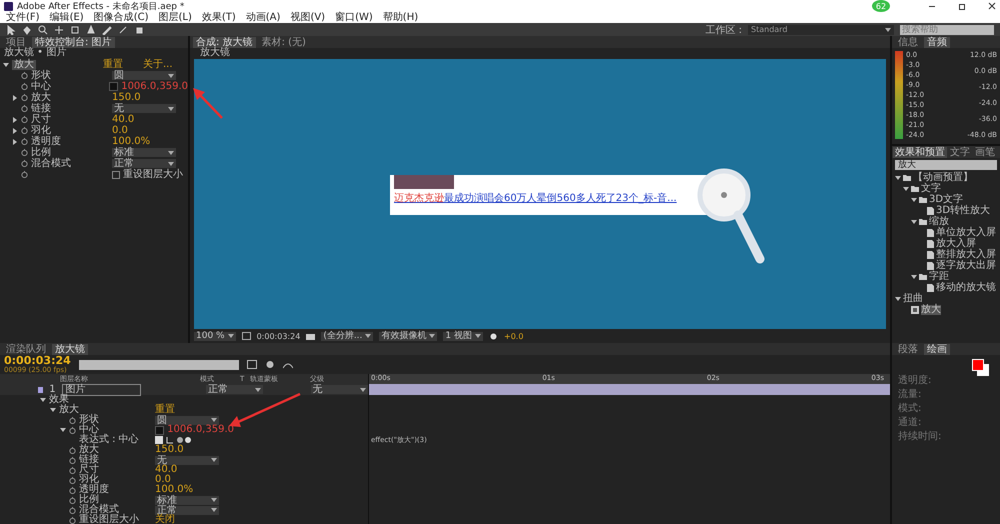  Describe the element at coordinates (956, 243) in the screenshot. I see `preset-item: 放大入屏` at that location.